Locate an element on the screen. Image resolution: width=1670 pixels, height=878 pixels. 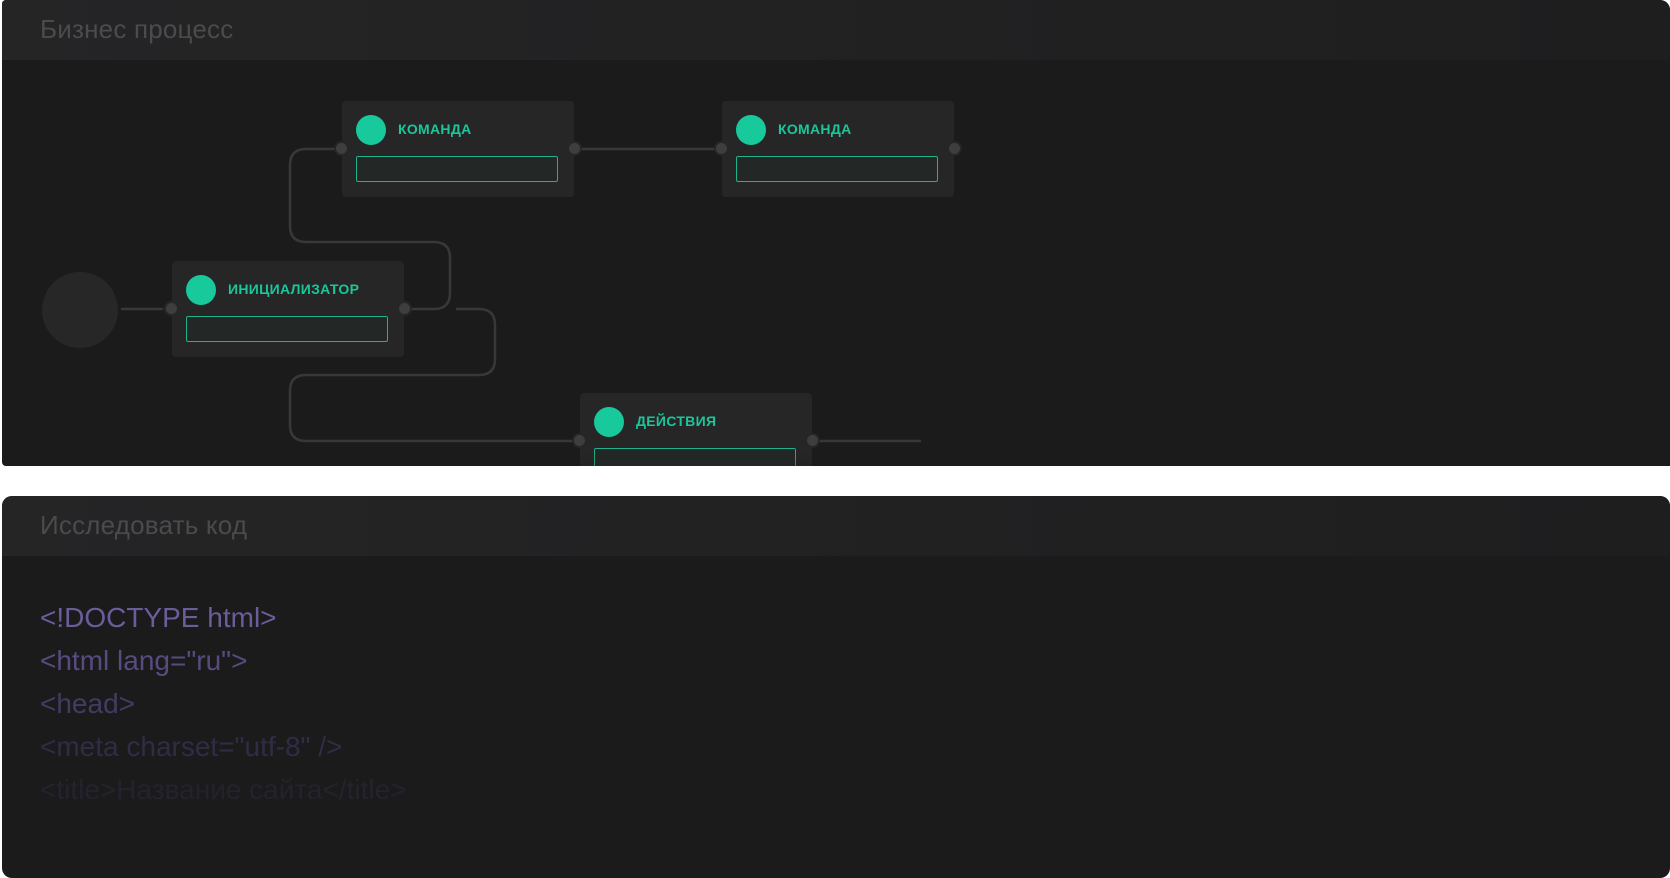
node-label: ДЕЙСТВИЯ is located at coordinates (676, 421).